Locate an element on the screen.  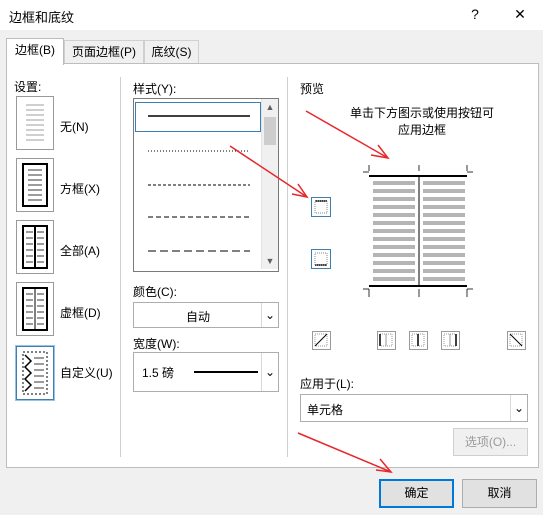
border-none-icon is located at coordinates (35, 122).